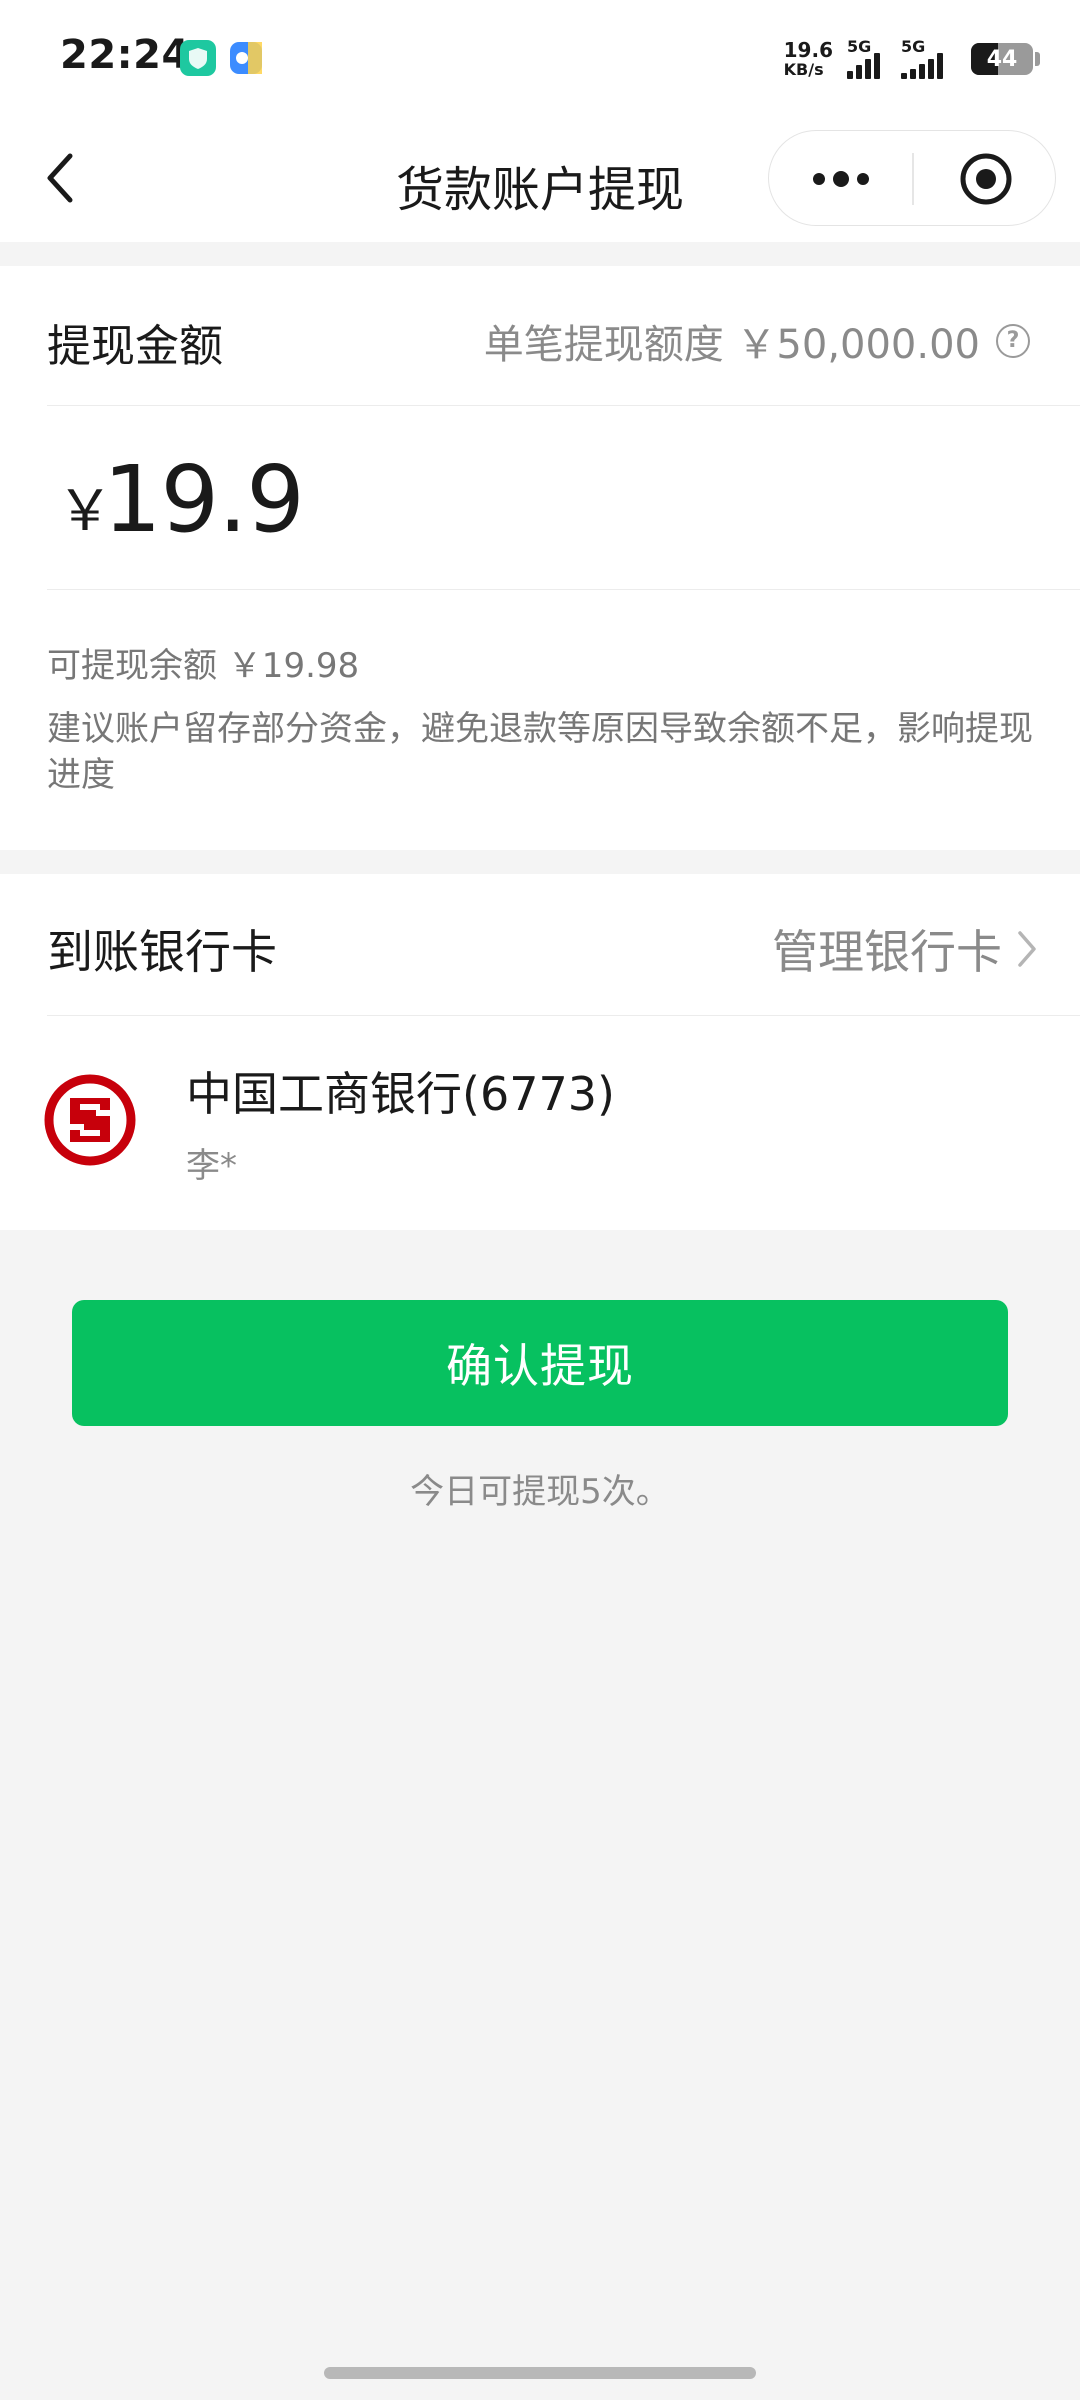 The height and width of the screenshot is (2400, 1080). I want to click on nav-bar: 货款账户提现, so click(540, 181).